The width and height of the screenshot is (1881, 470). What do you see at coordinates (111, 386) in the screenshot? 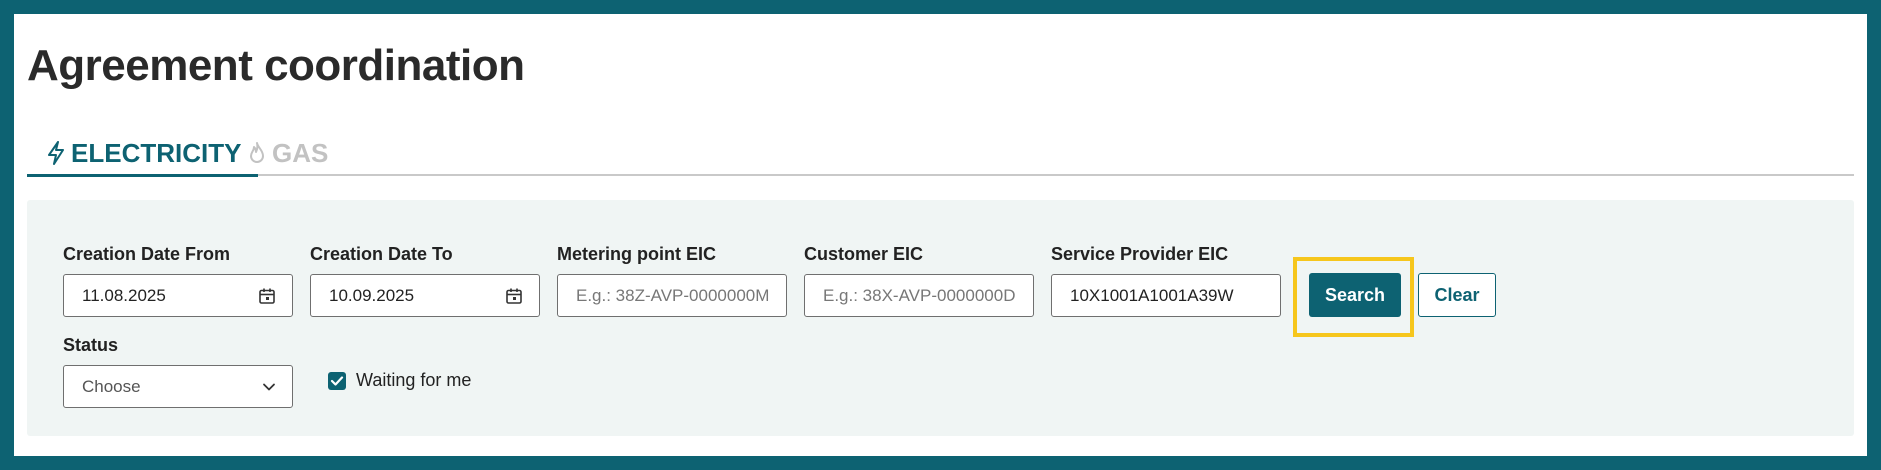
I see `status-selected-value: Choose` at bounding box center [111, 386].